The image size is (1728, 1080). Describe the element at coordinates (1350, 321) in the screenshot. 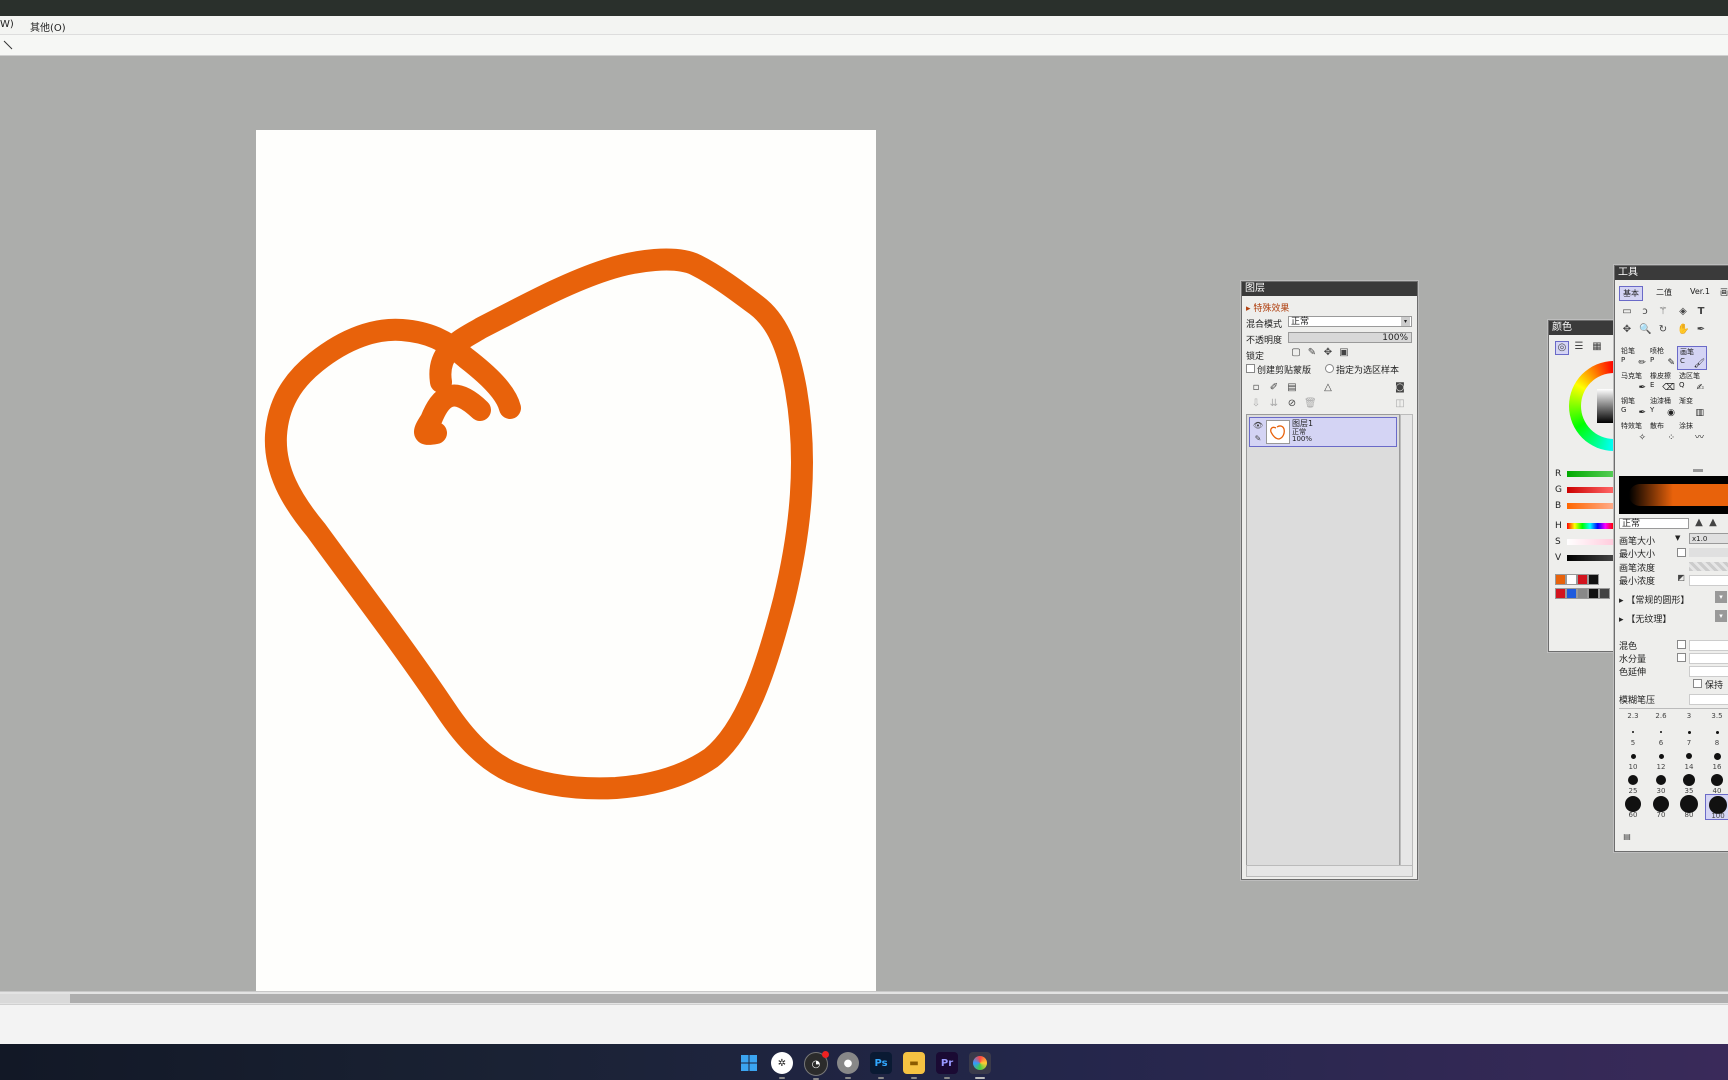

I see `blend-mode-select: 正常 ▾` at that location.